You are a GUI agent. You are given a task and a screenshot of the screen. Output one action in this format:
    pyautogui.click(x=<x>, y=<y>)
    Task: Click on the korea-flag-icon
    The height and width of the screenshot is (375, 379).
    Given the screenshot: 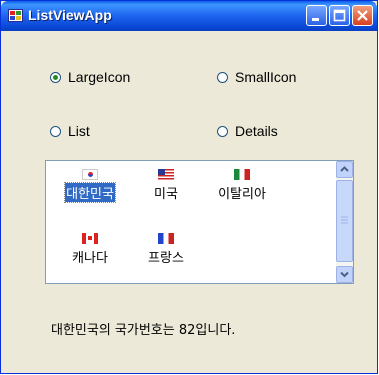 What is the action you would take?
    pyautogui.click(x=90, y=174)
    